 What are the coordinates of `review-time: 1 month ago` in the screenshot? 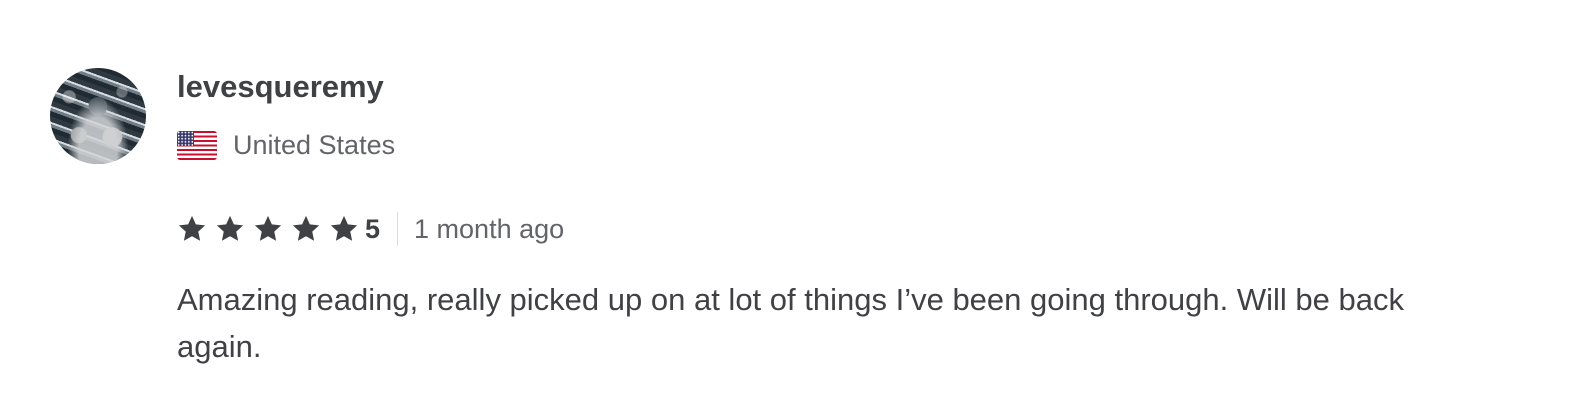 It's located at (489, 229).